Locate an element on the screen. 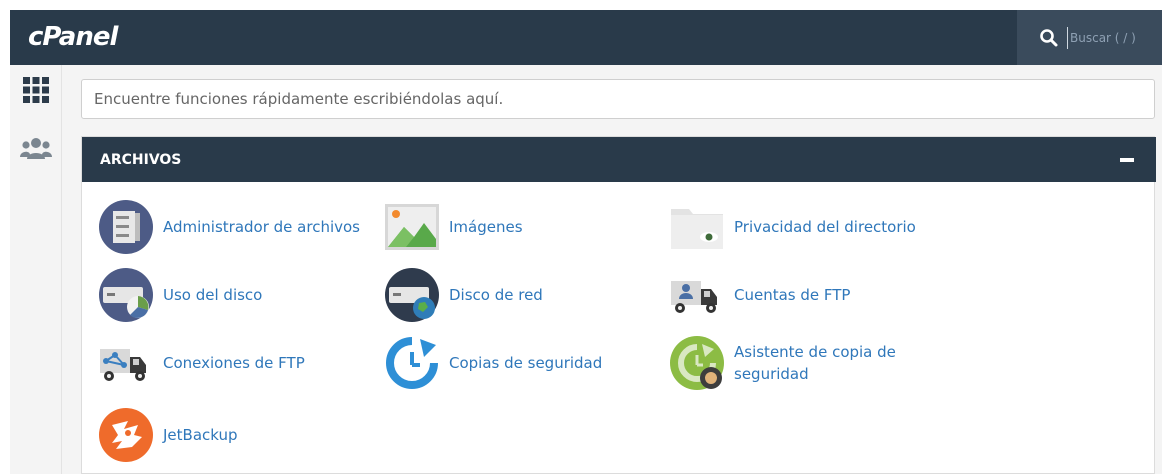  backup-wizard-icon is located at coordinates (697, 363).